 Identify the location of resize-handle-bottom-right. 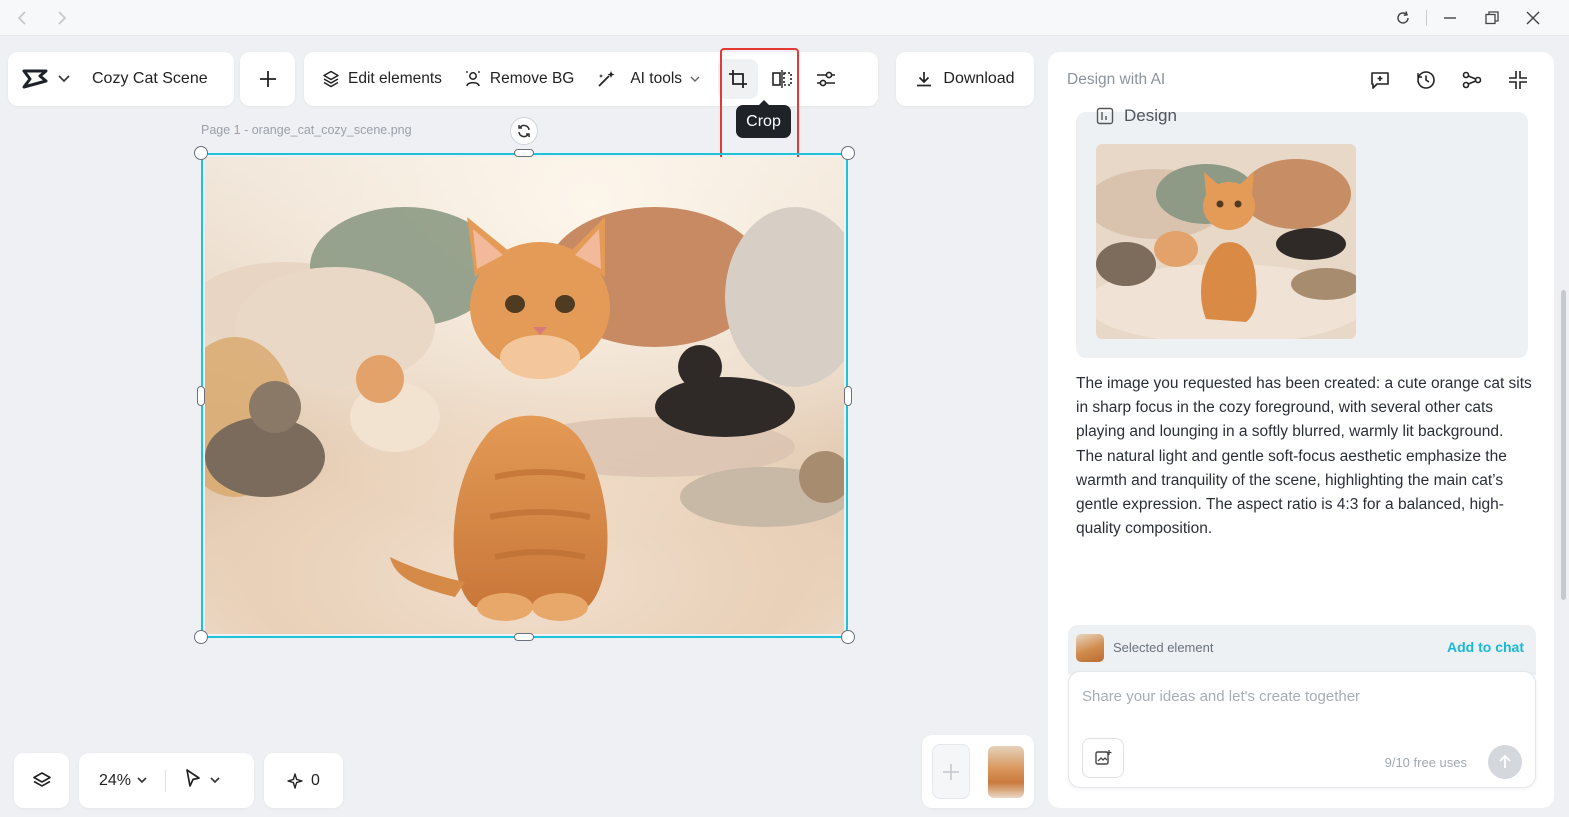
(848, 637).